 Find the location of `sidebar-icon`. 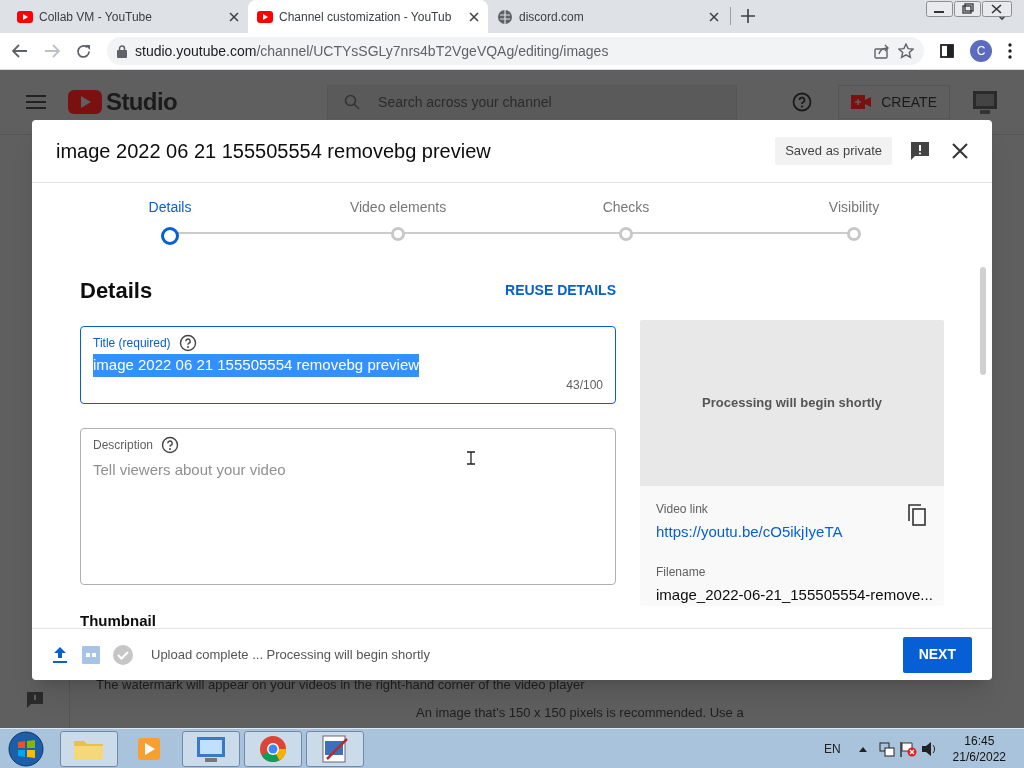

sidebar-icon is located at coordinates (947, 51).